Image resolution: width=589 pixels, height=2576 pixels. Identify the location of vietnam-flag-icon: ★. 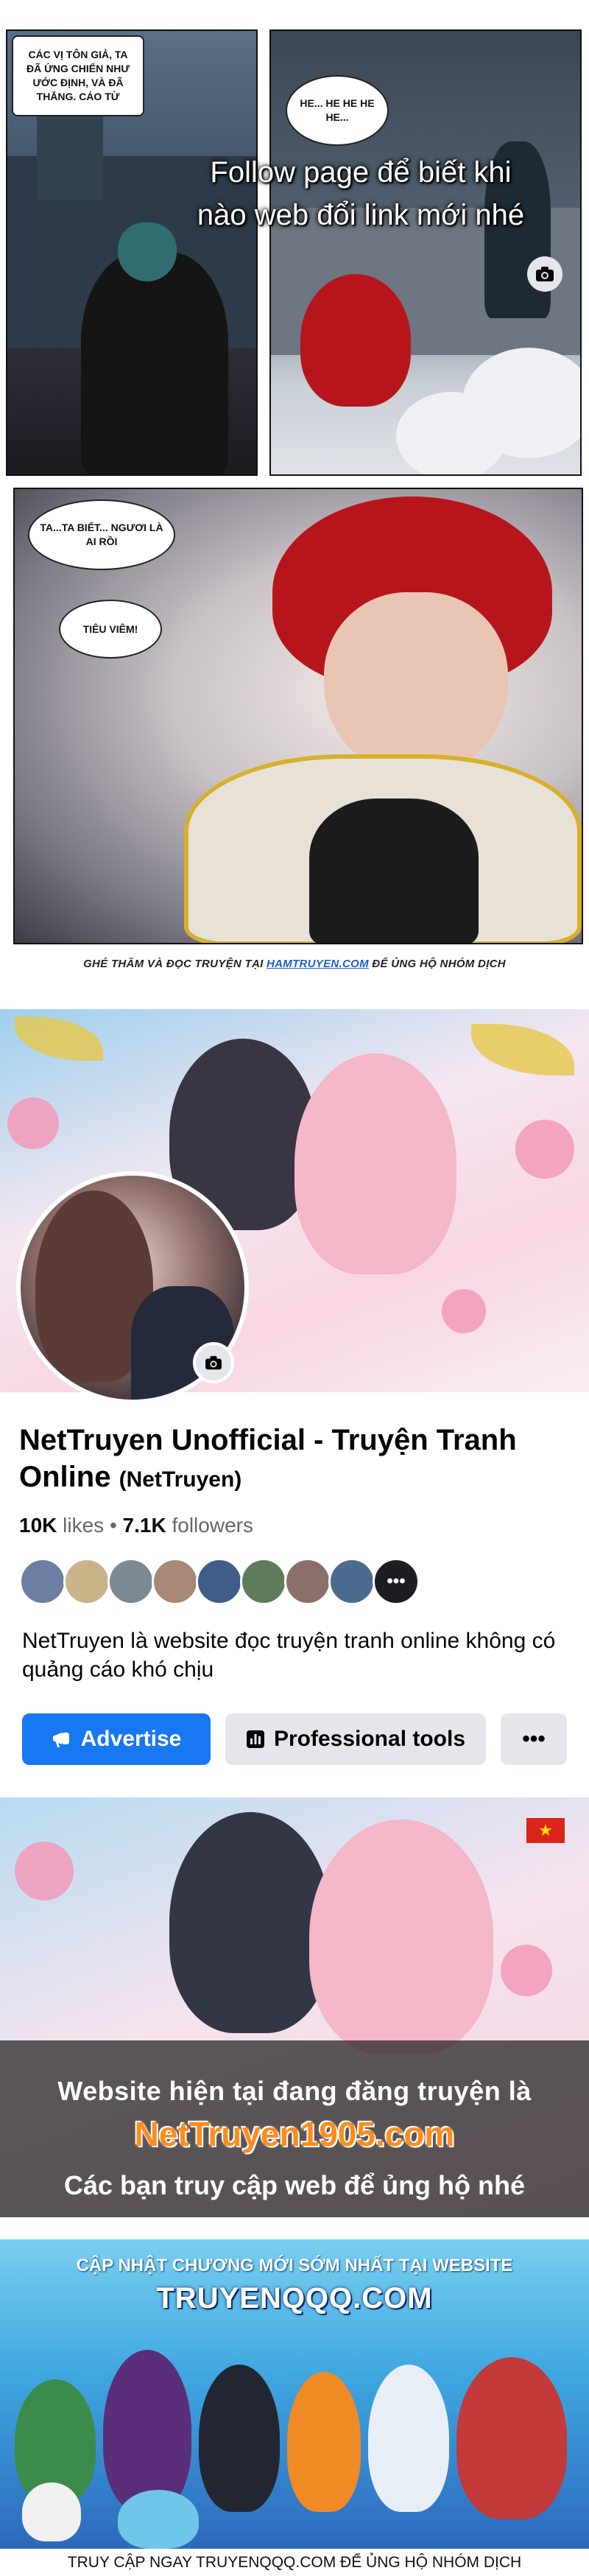
(545, 1830).